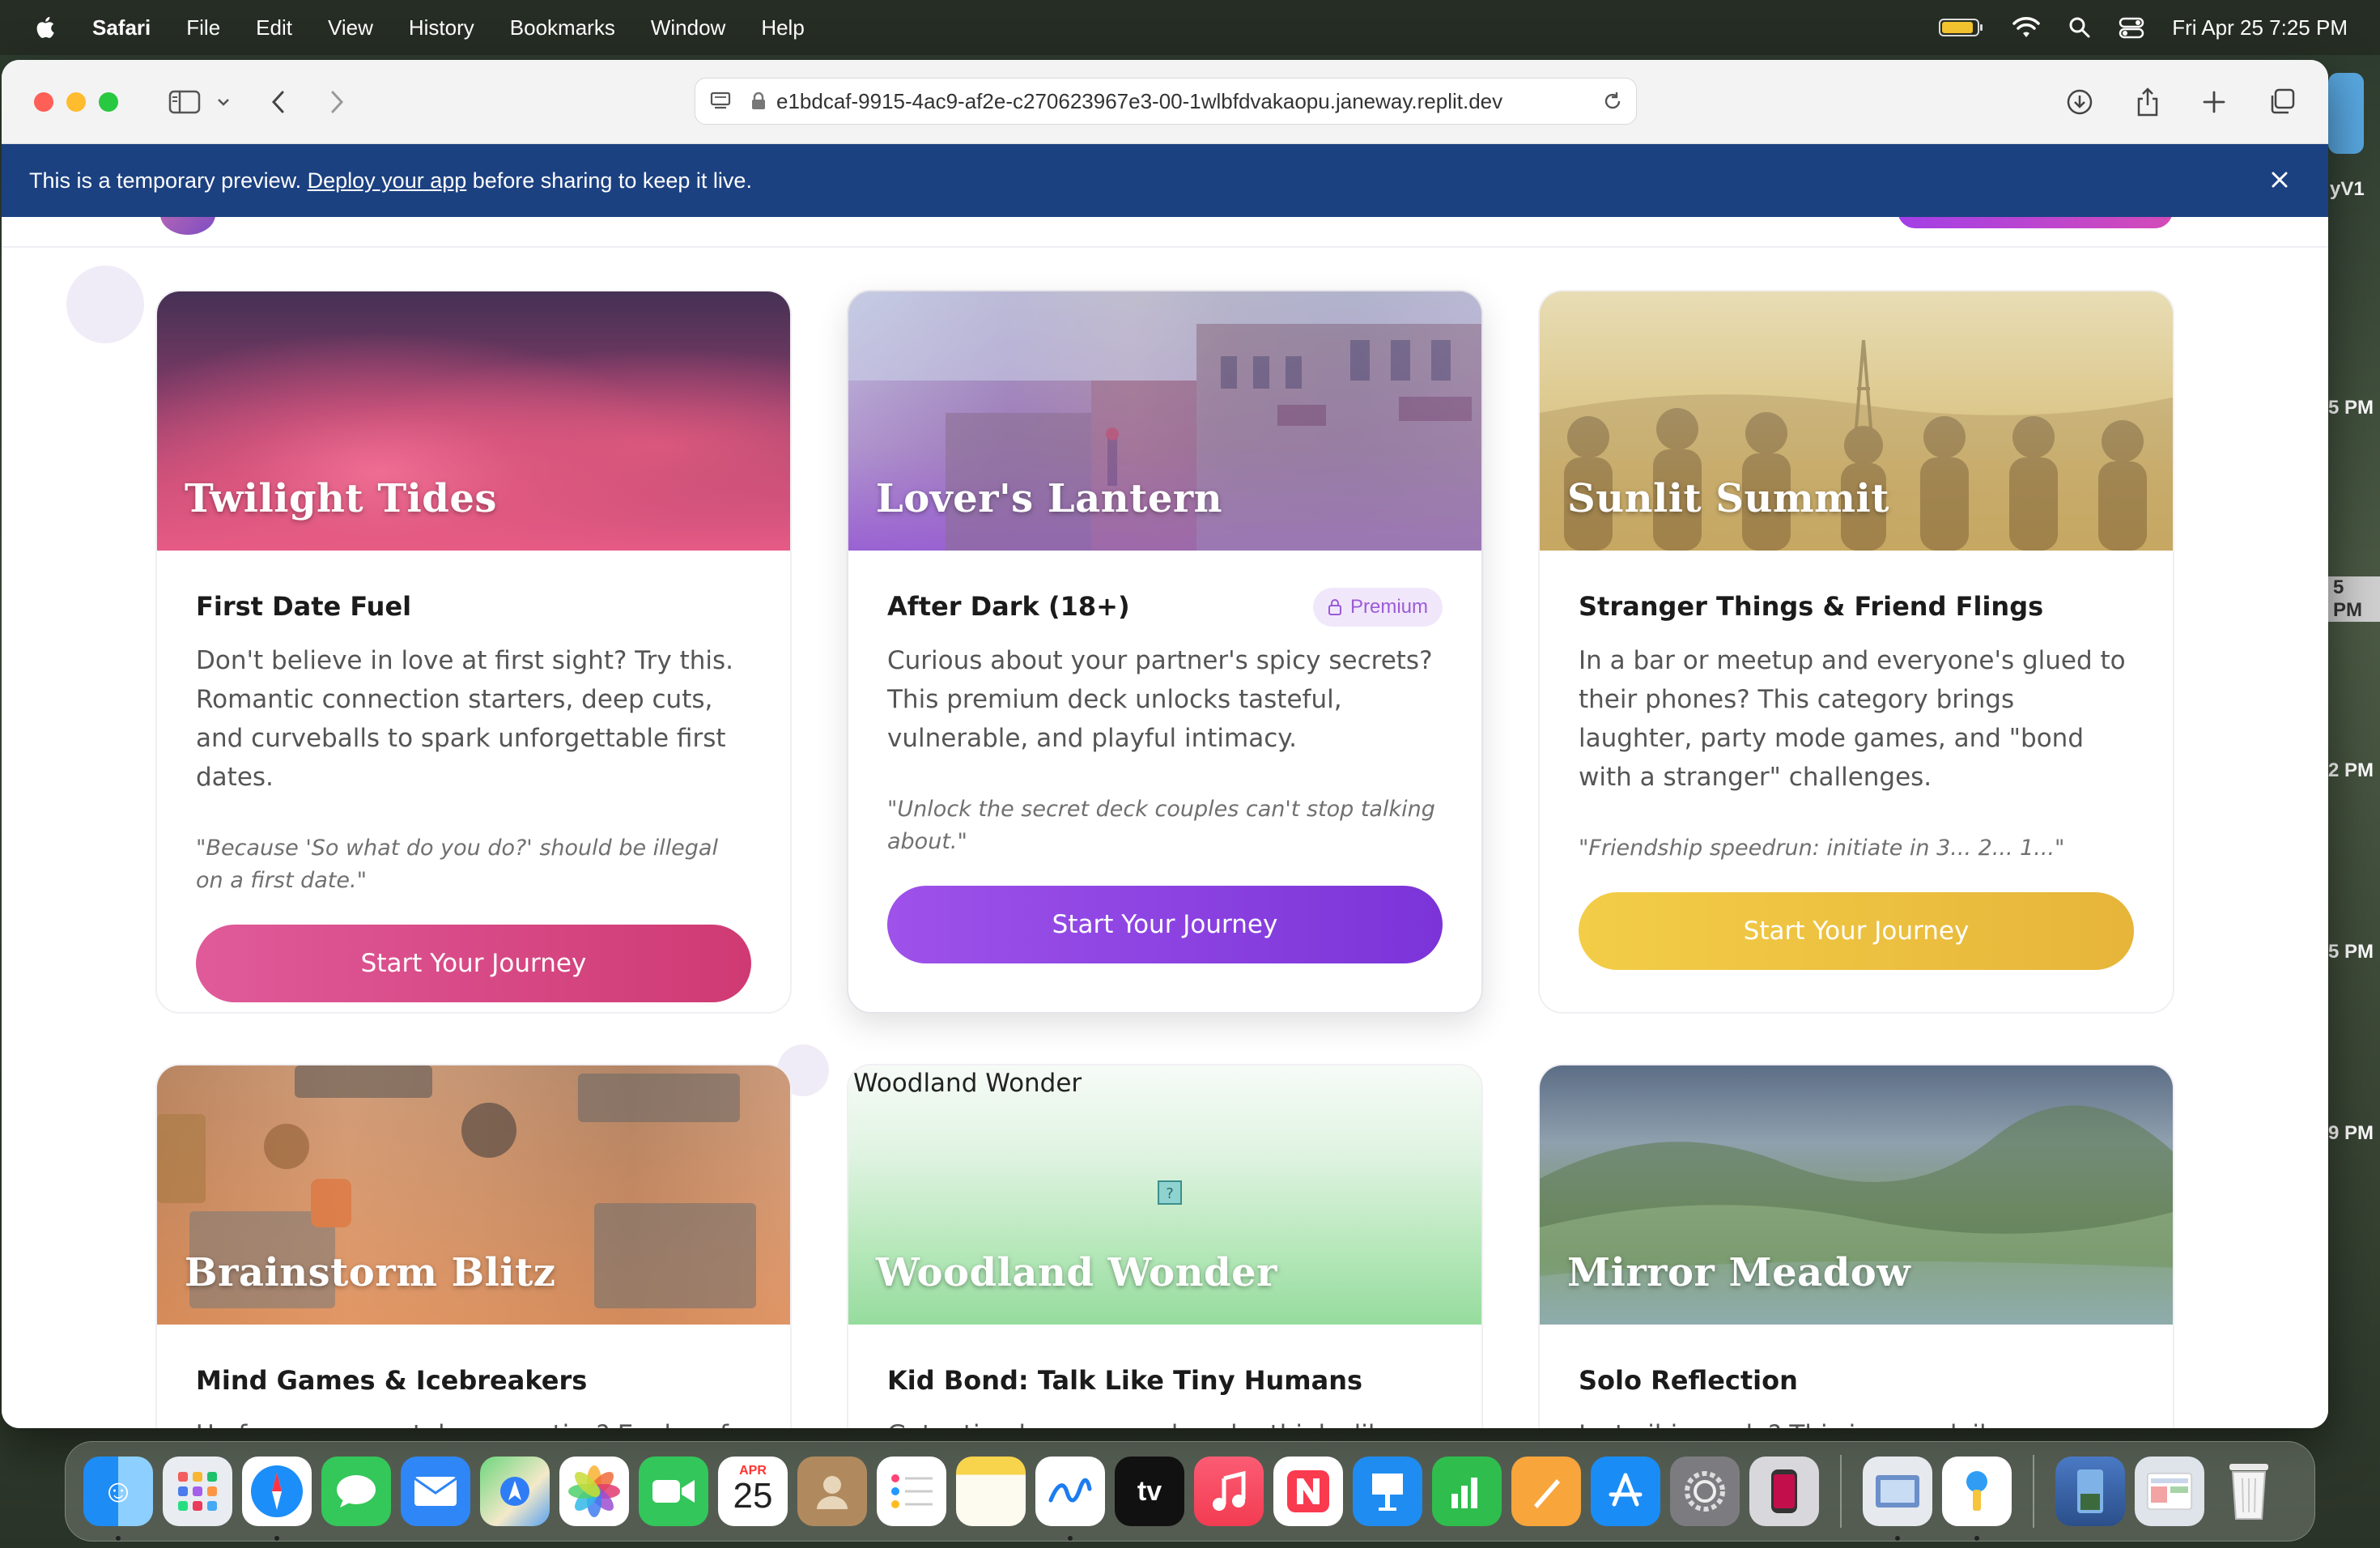 Image resolution: width=2380 pixels, height=1548 pixels. What do you see at coordinates (2346, 114) in the screenshot?
I see `desktop-widget-peek` at bounding box center [2346, 114].